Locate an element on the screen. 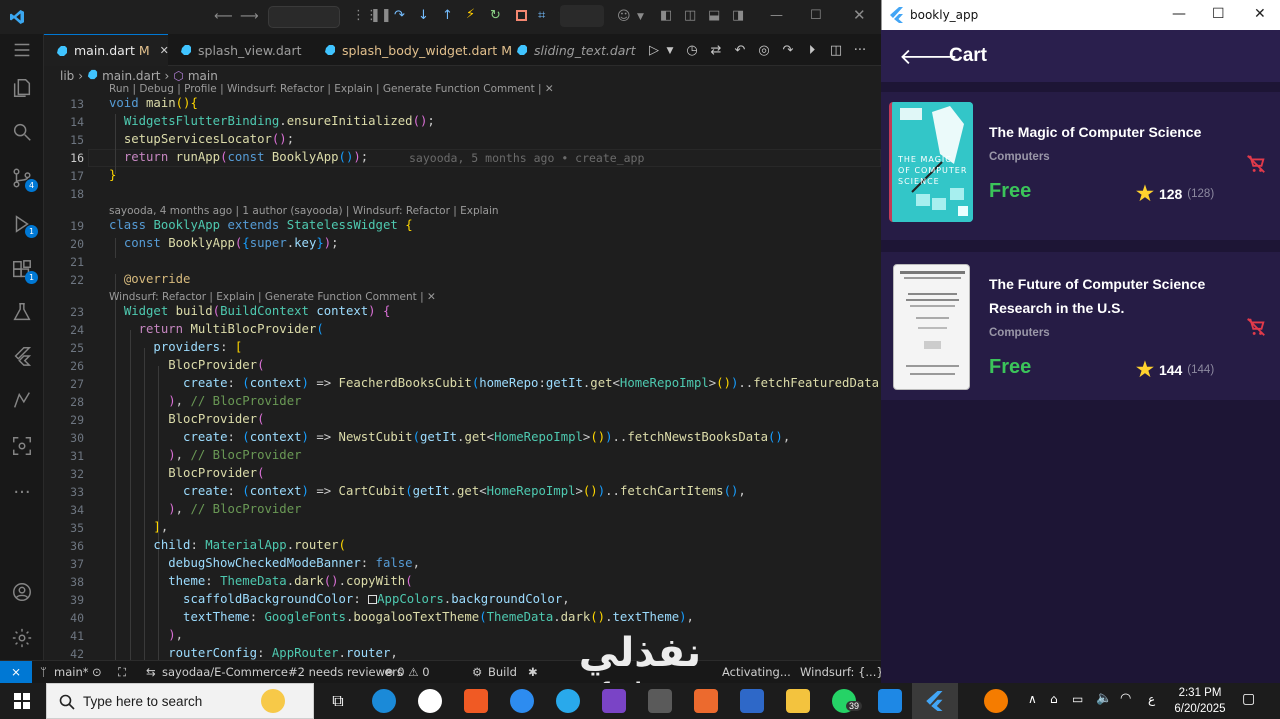  tray-camera-icon: ⌂ is located at coordinates (1054, 699).